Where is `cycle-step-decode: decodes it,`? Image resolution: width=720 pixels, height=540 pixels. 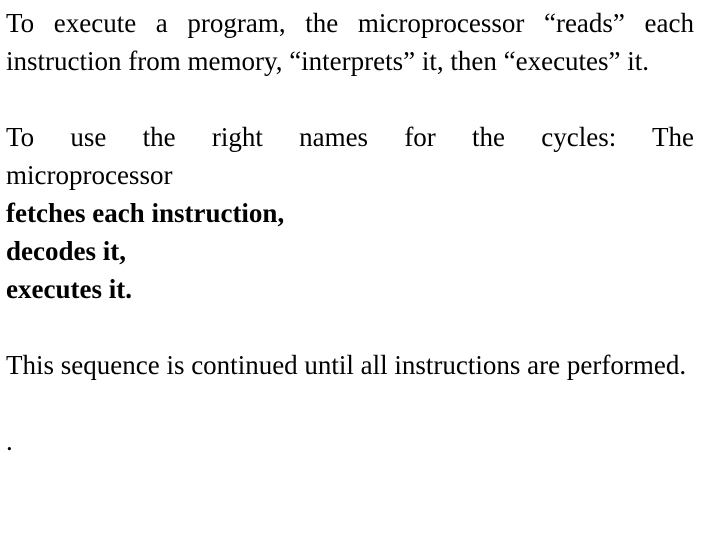
cycle-step-decode: decodes it, is located at coordinates (66, 251).